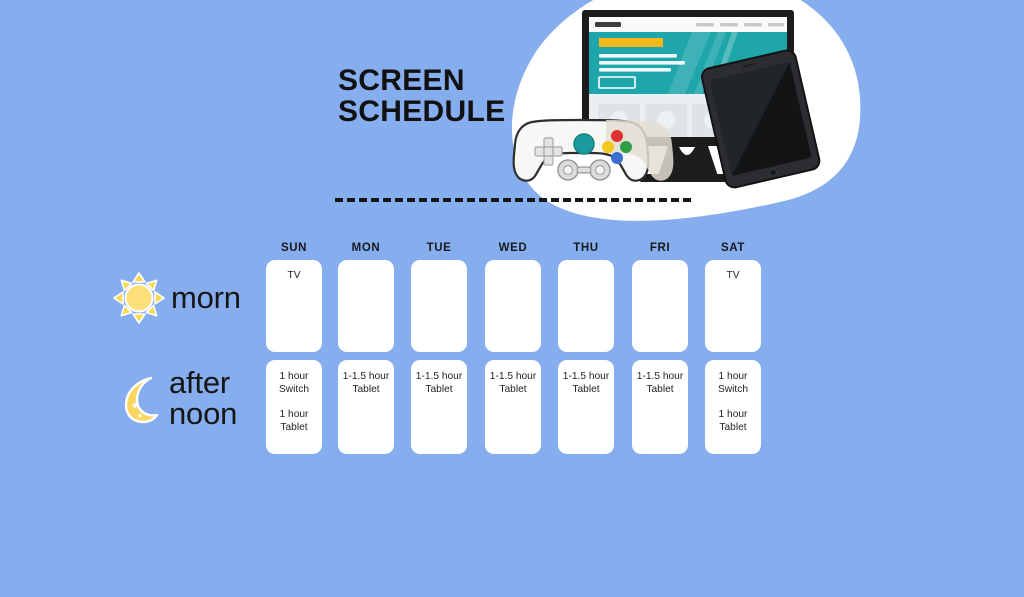 Image resolution: width=1024 pixels, height=597 pixels. I want to click on day-header-fri: FRI, so click(660, 248).